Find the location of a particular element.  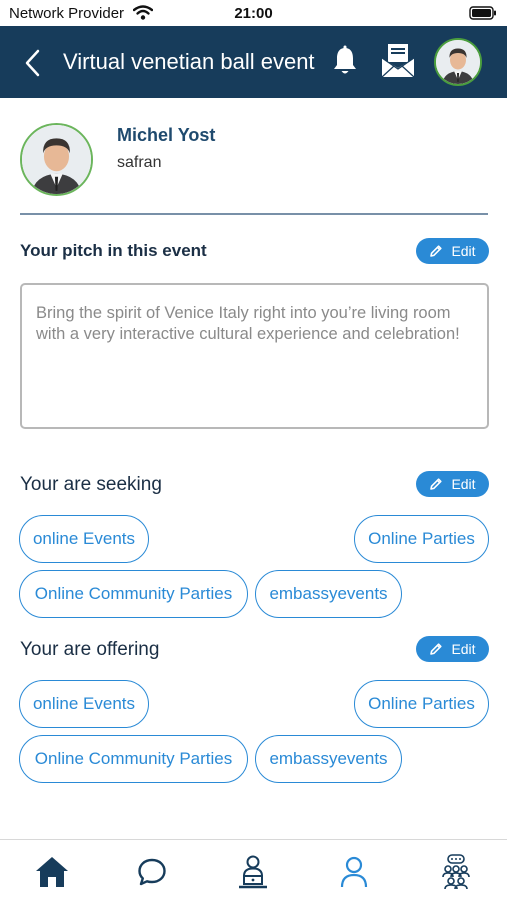

nav-profile is located at coordinates (354, 872).